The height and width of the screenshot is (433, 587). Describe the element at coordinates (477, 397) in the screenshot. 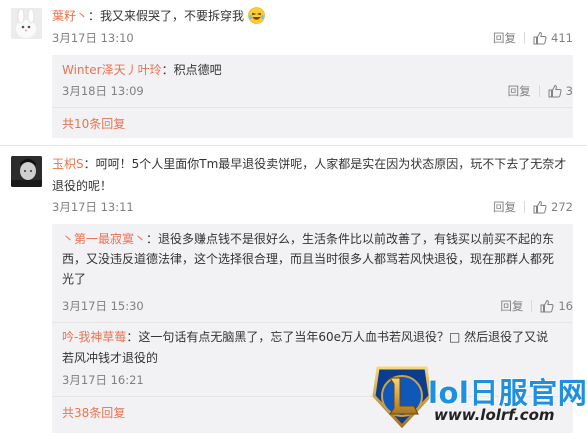

I see `watermark: lol日服官网 www.lolrf.com` at that location.